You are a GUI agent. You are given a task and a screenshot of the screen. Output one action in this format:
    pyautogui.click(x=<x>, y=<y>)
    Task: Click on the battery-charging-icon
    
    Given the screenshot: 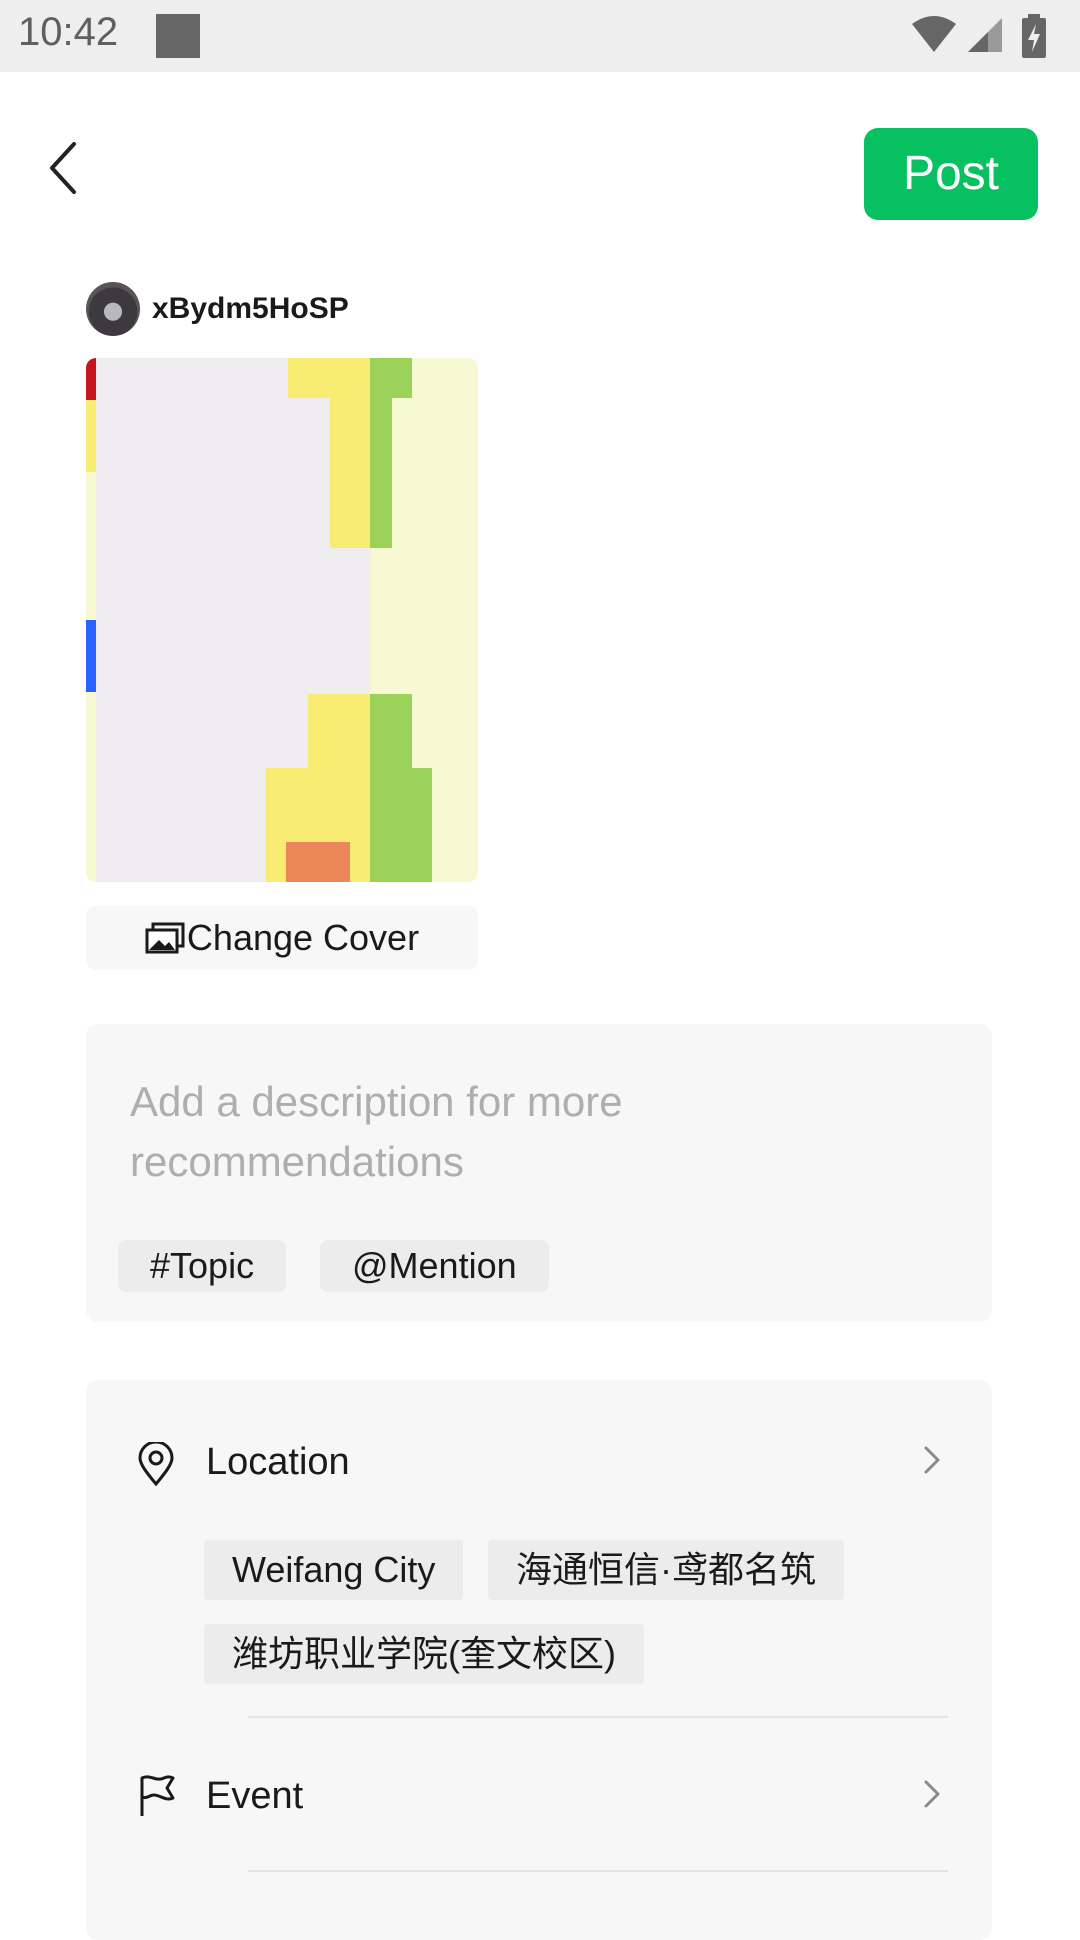 What is the action you would take?
    pyautogui.click(x=1034, y=36)
    